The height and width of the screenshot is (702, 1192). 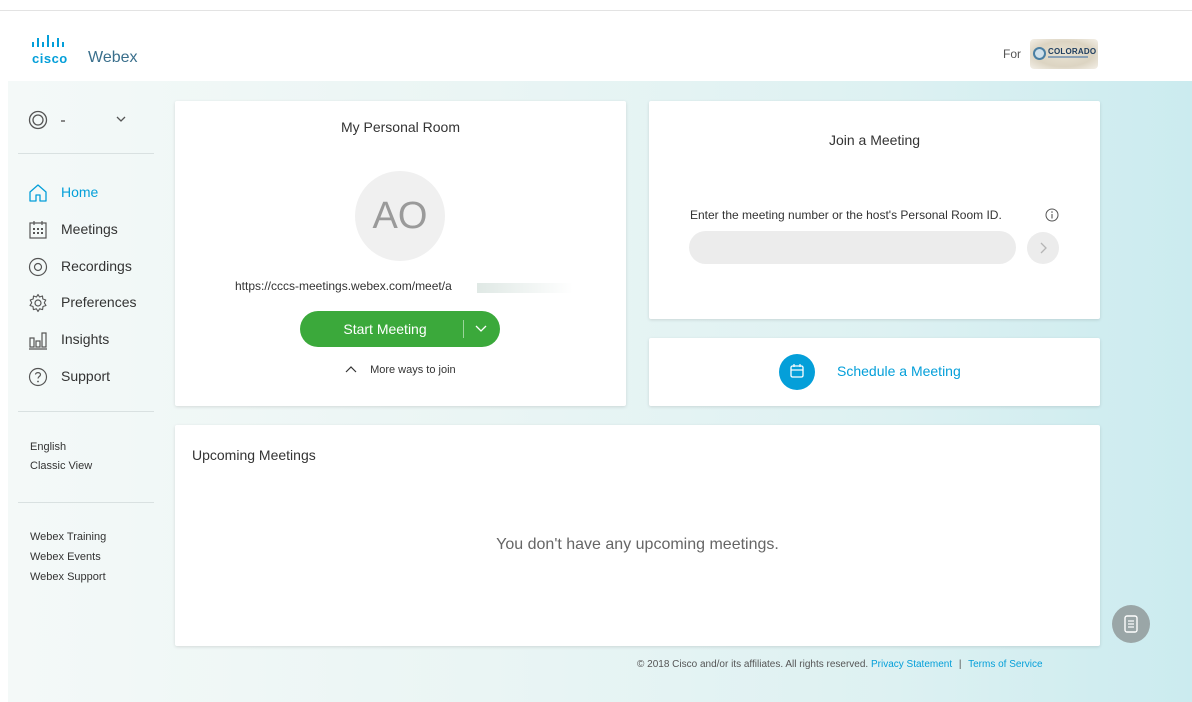 I want to click on button-separator, so click(x=463, y=329).